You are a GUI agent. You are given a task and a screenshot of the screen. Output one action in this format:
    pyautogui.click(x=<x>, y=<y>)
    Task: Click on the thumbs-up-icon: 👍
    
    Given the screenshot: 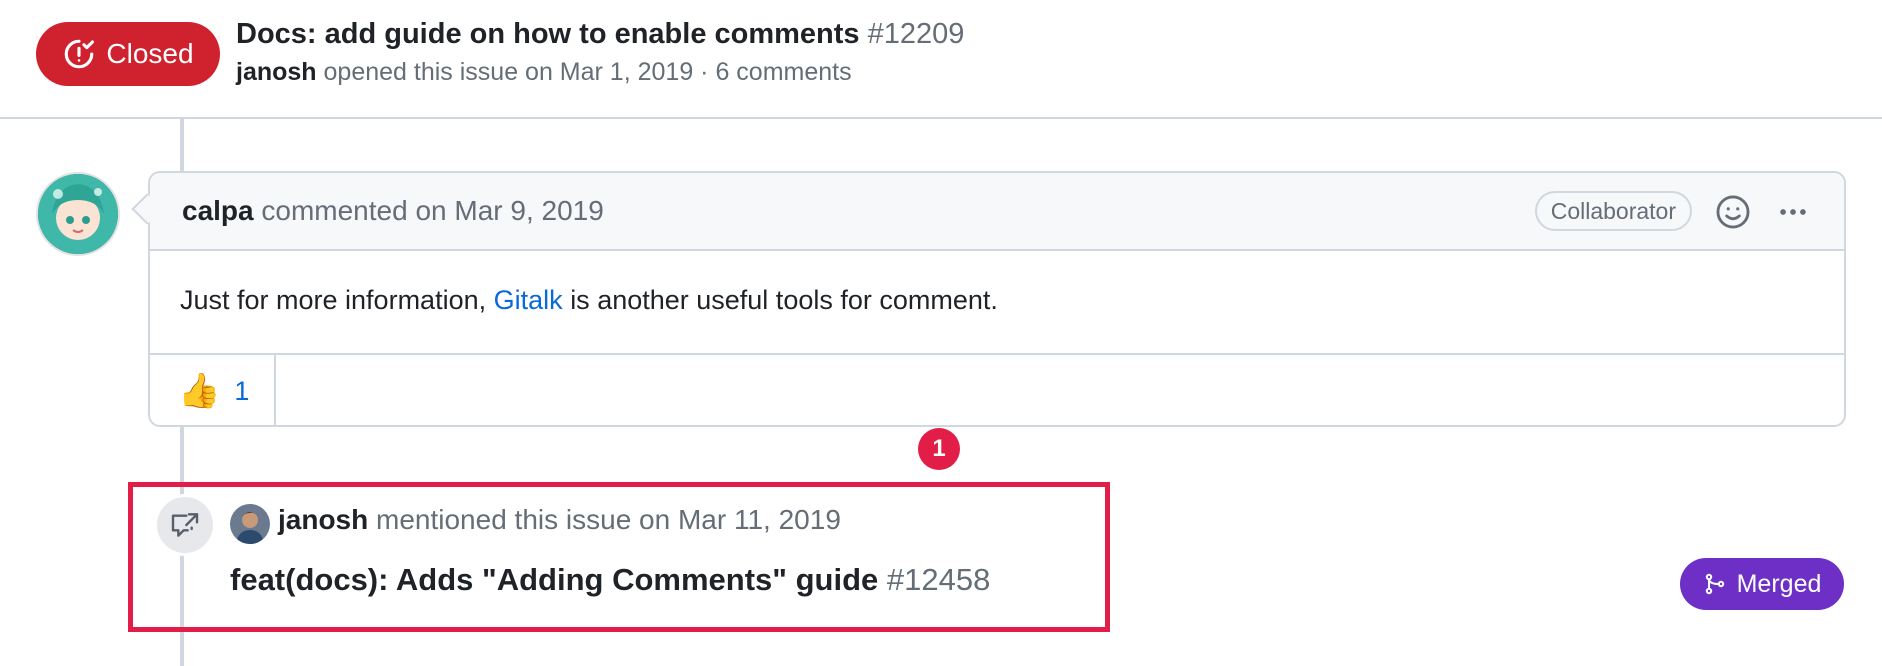 What is the action you would take?
    pyautogui.click(x=199, y=391)
    